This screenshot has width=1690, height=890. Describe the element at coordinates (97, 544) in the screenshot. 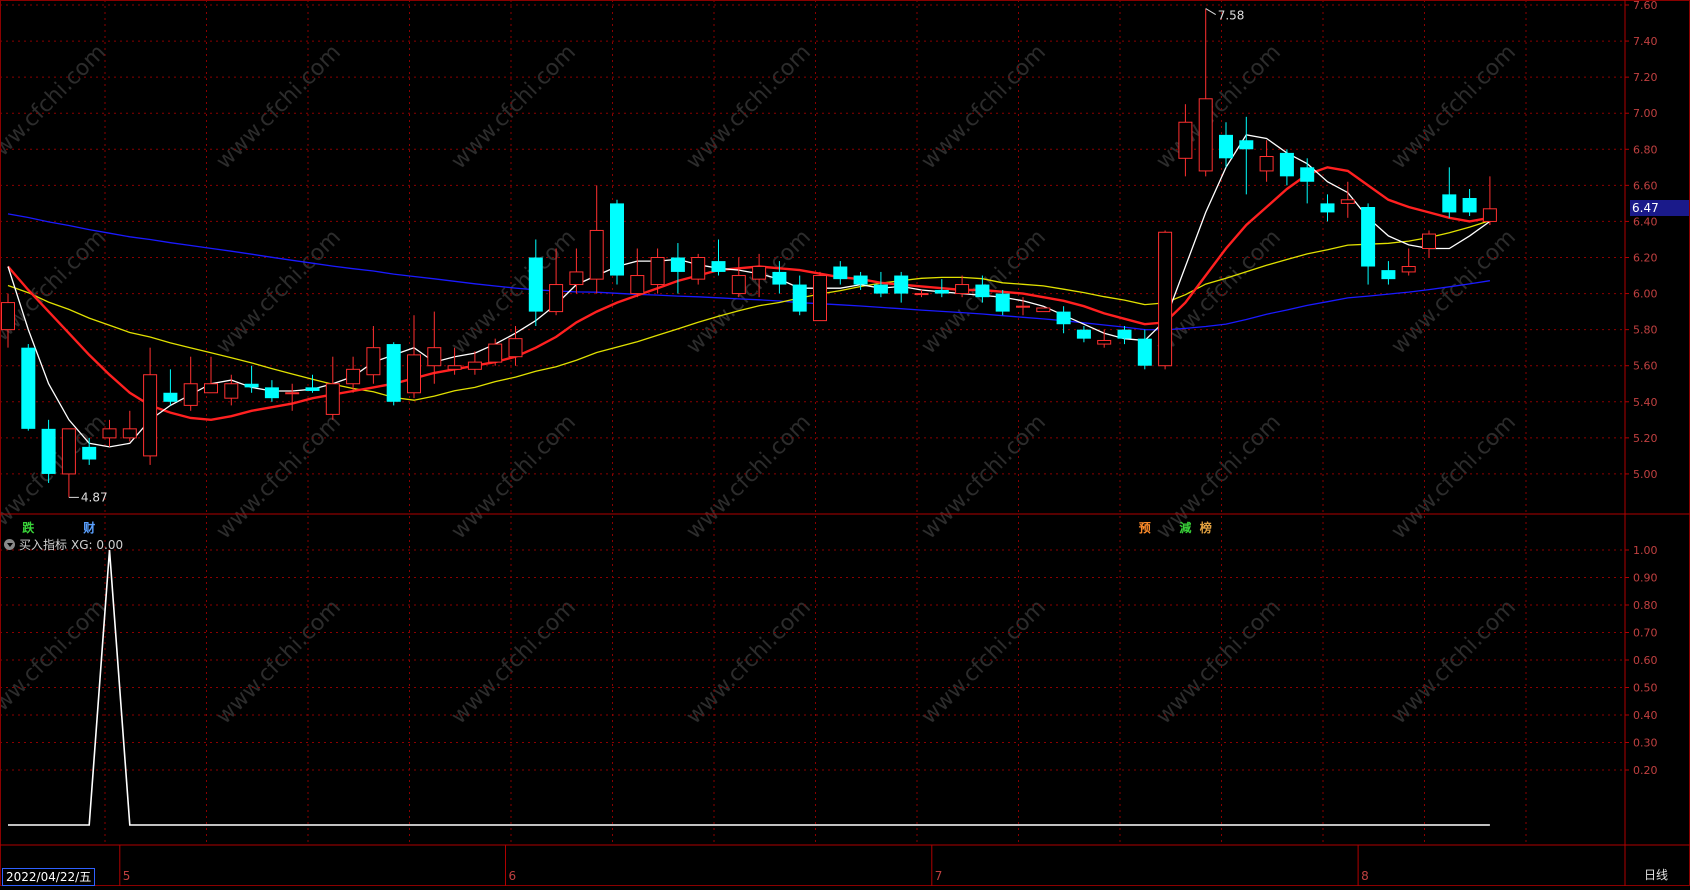

I see `indicator-value: XG: 0.00` at that location.